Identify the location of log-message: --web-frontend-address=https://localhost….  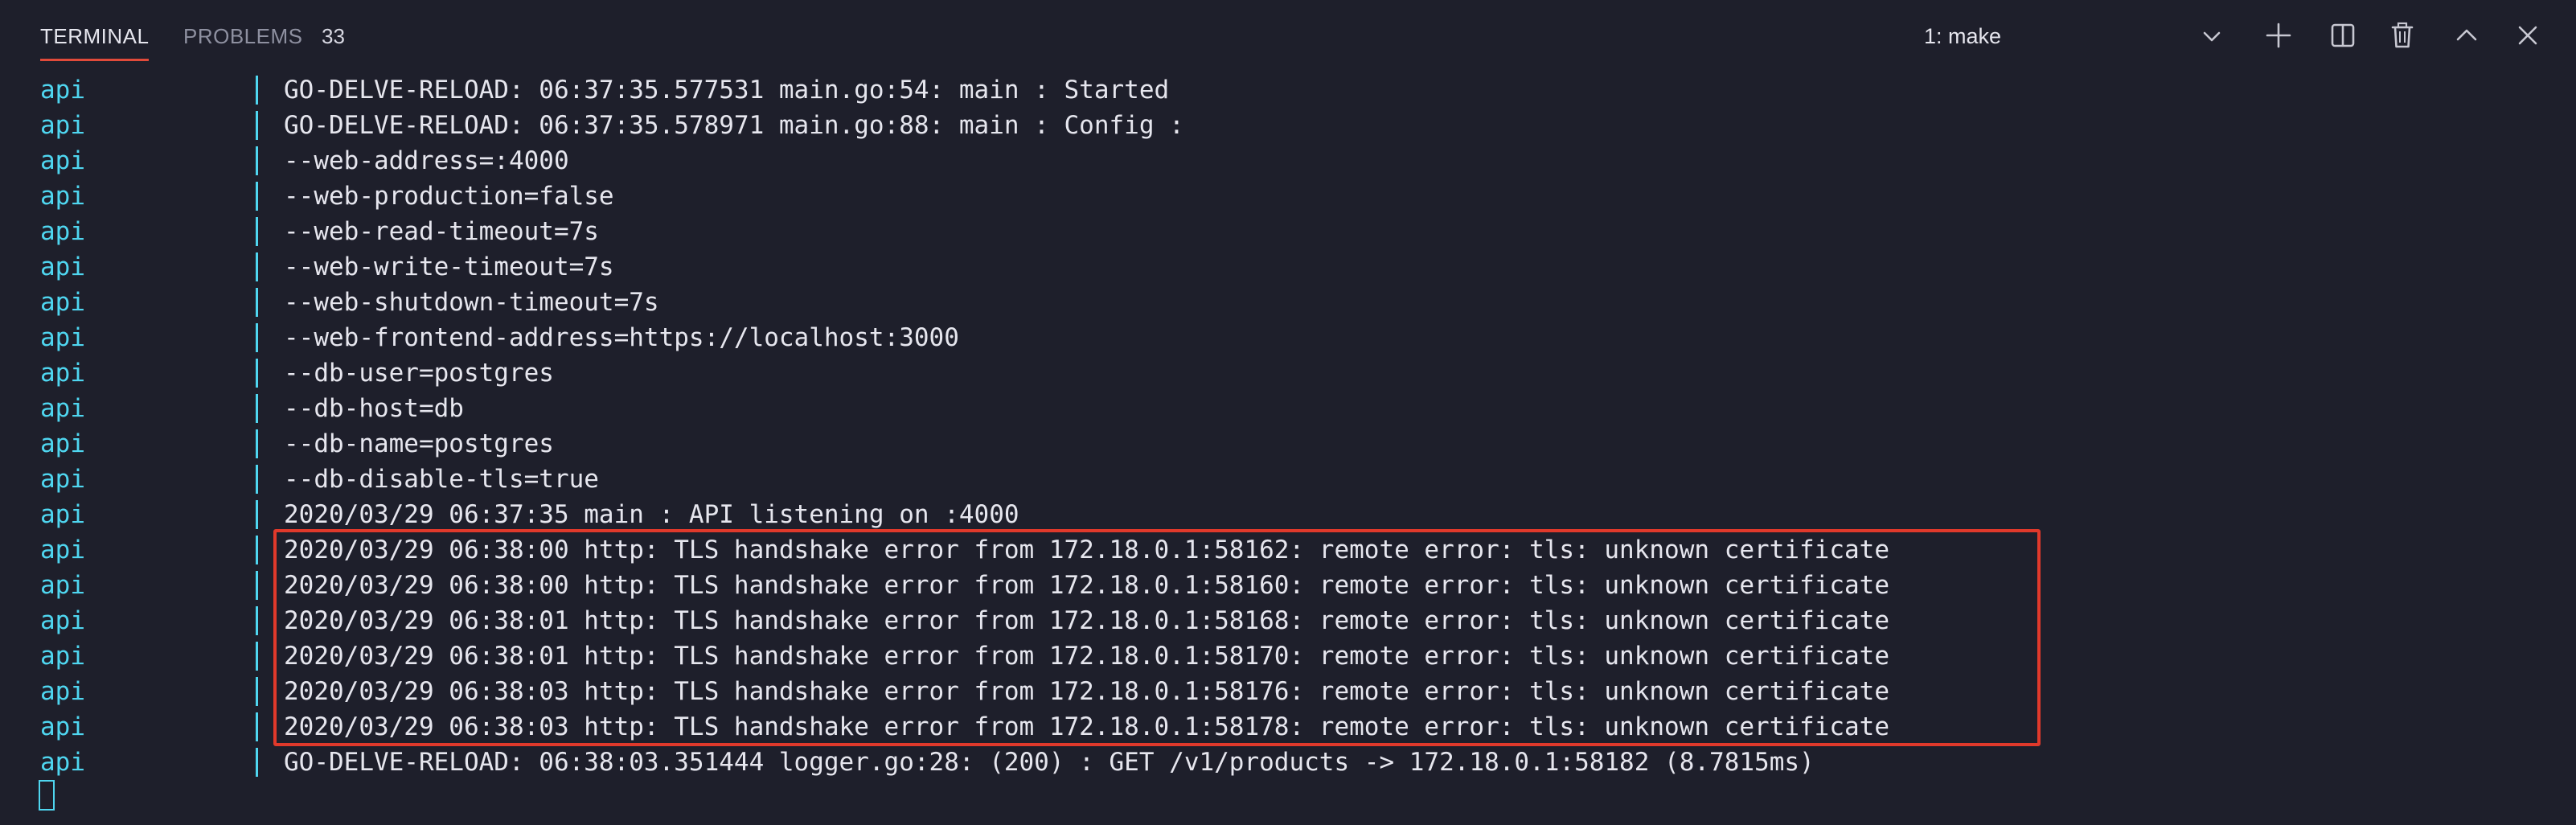
(621, 337).